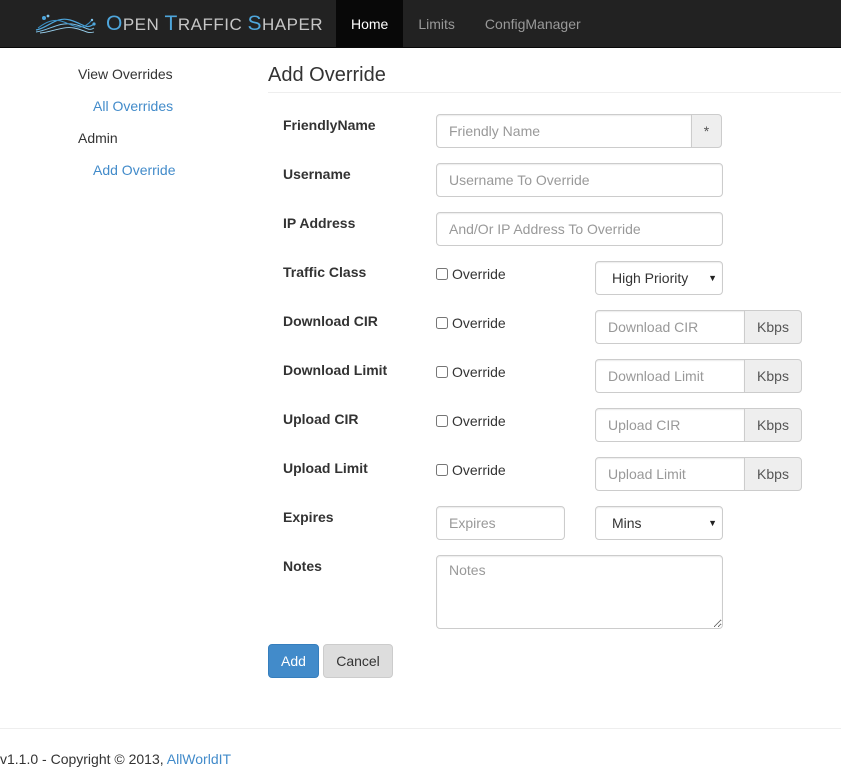 This screenshot has height=778, width=841. What do you see at coordinates (329, 125) in the screenshot?
I see `friendly-name-label: FriendlyName` at bounding box center [329, 125].